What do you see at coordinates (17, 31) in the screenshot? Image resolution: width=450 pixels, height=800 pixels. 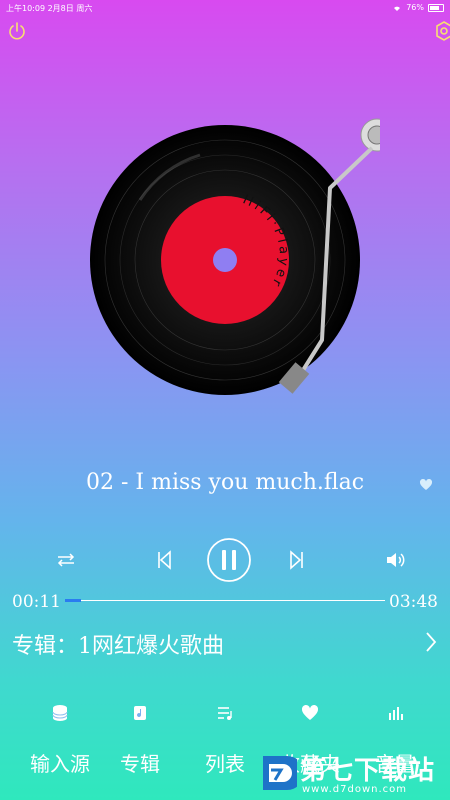 I see `power-icon` at bounding box center [17, 31].